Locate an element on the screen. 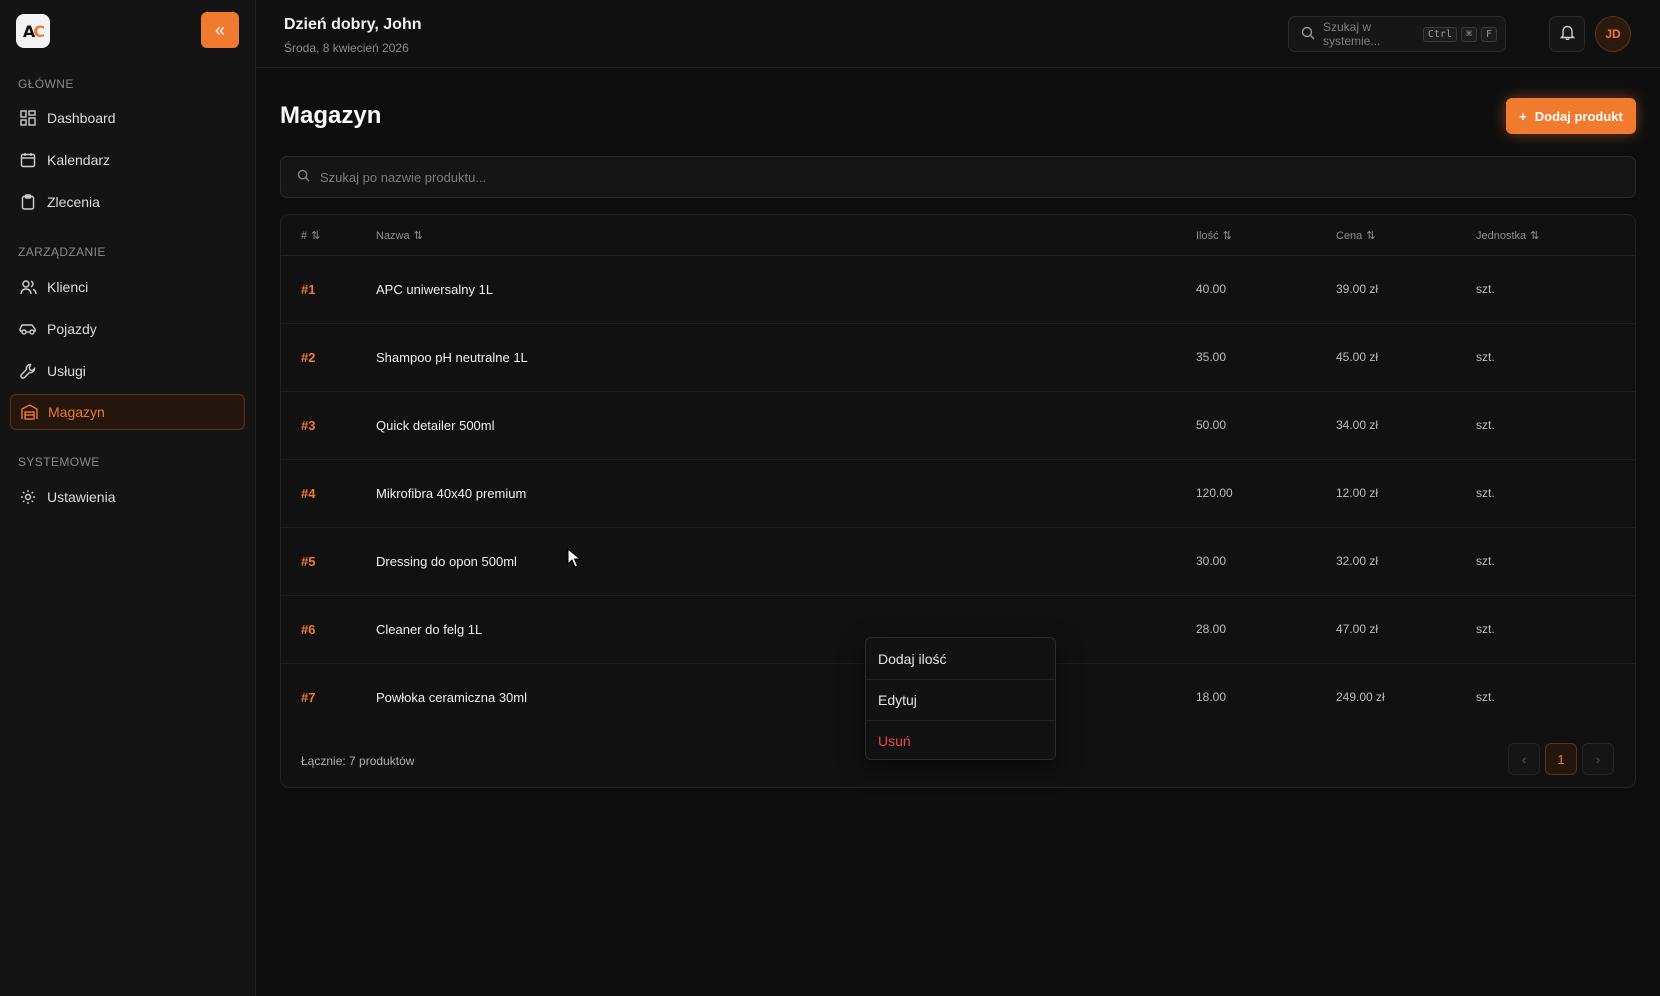  sidebar-item-settings: Ustawienia is located at coordinates (127, 497).